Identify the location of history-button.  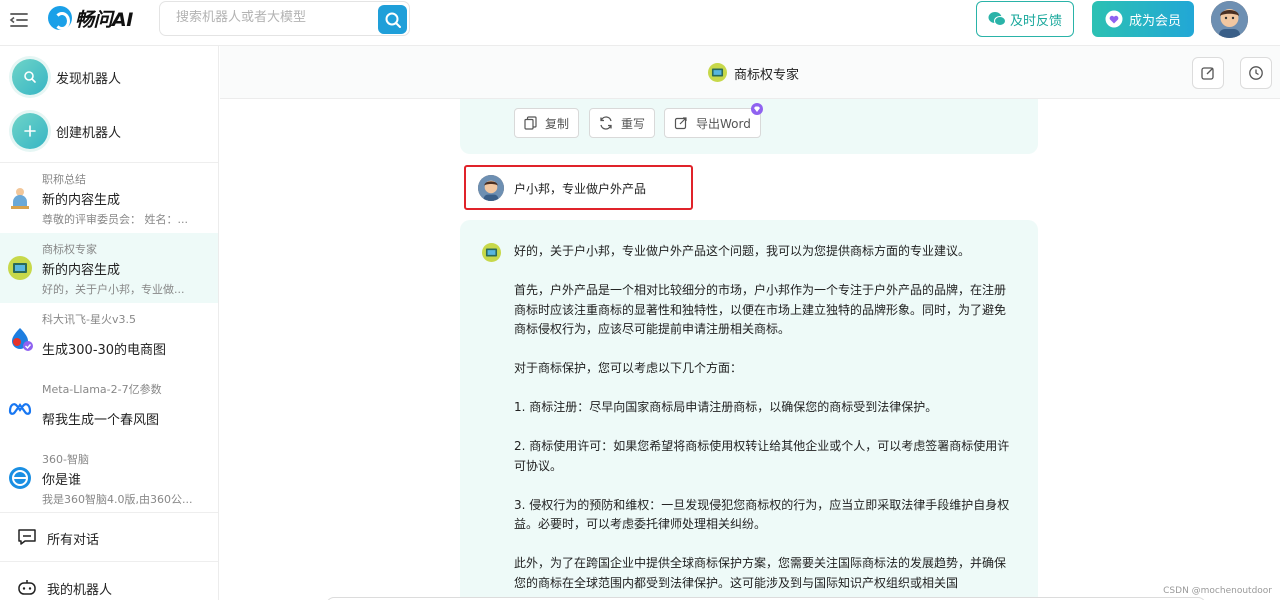
(1256, 73).